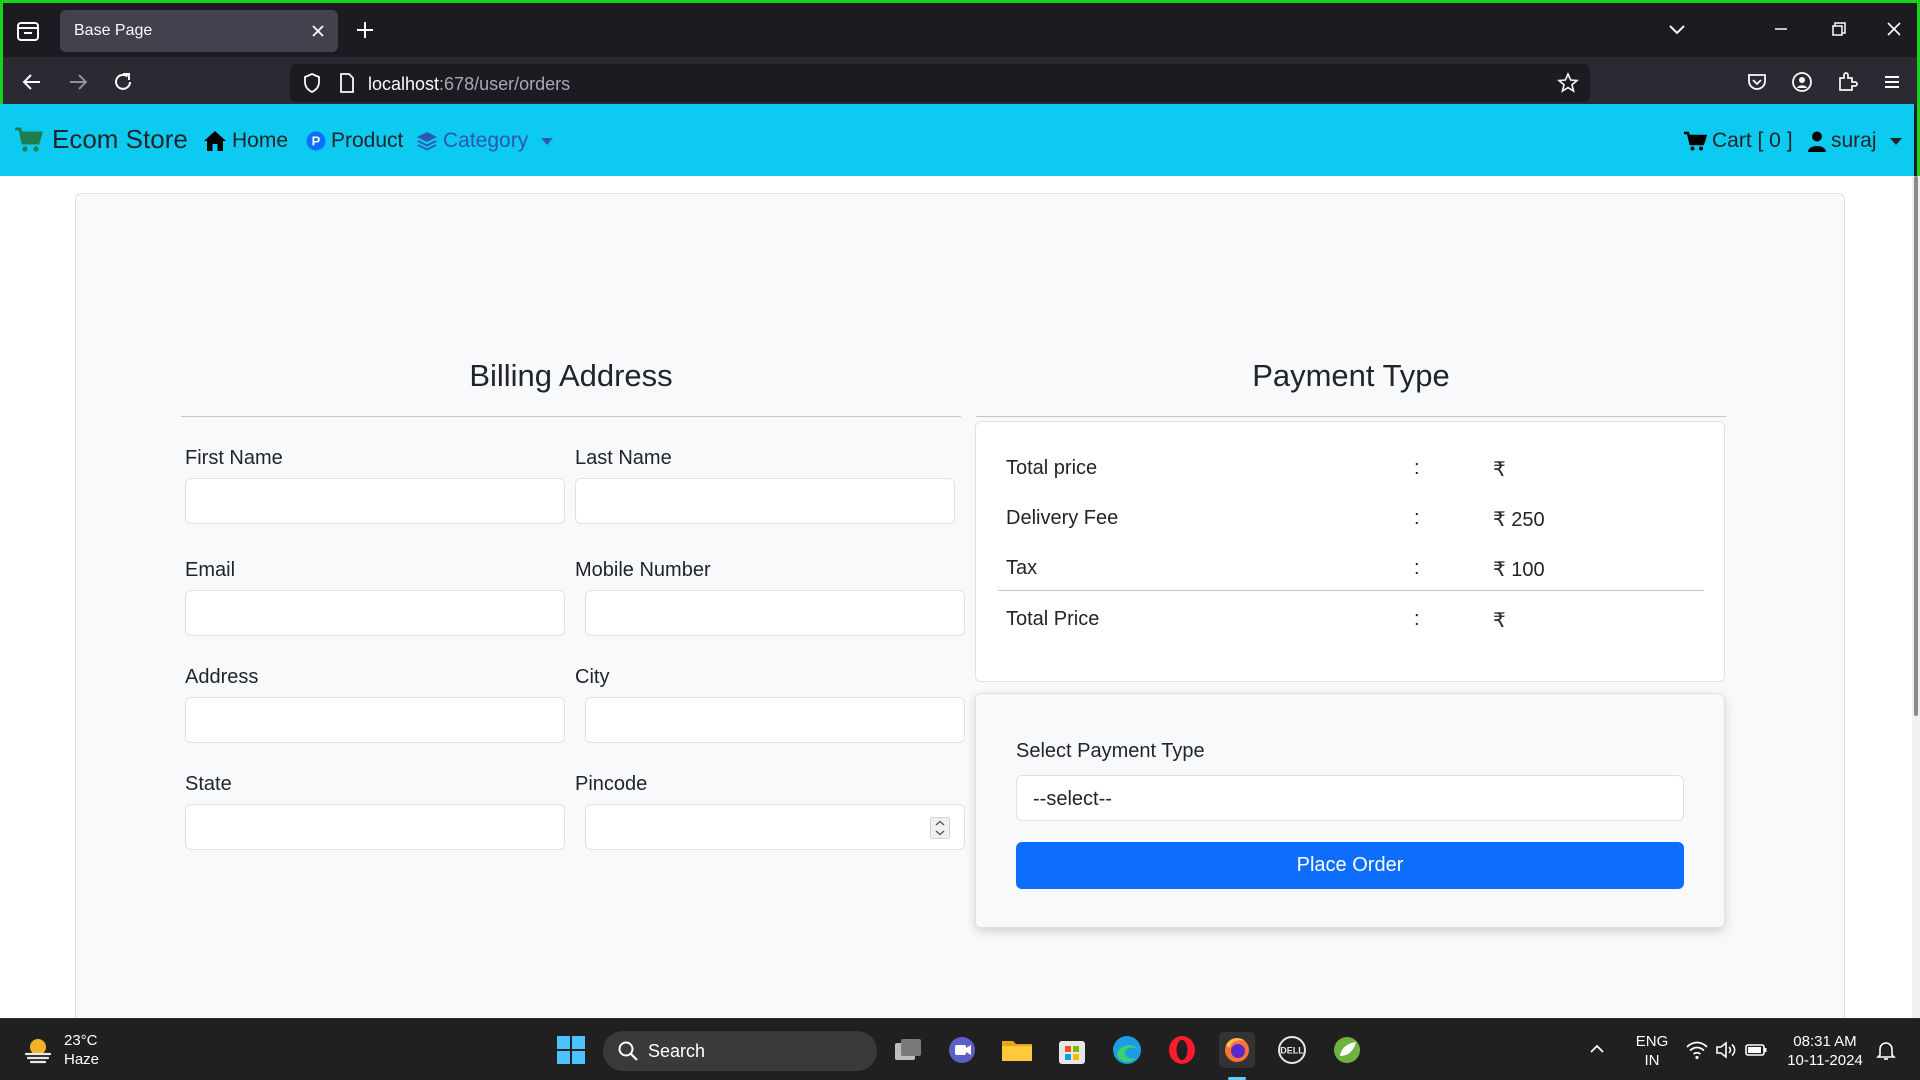 The image size is (1920, 1080). Describe the element at coordinates (1916, 446) in the screenshot. I see `scrollbar-thumb` at that location.